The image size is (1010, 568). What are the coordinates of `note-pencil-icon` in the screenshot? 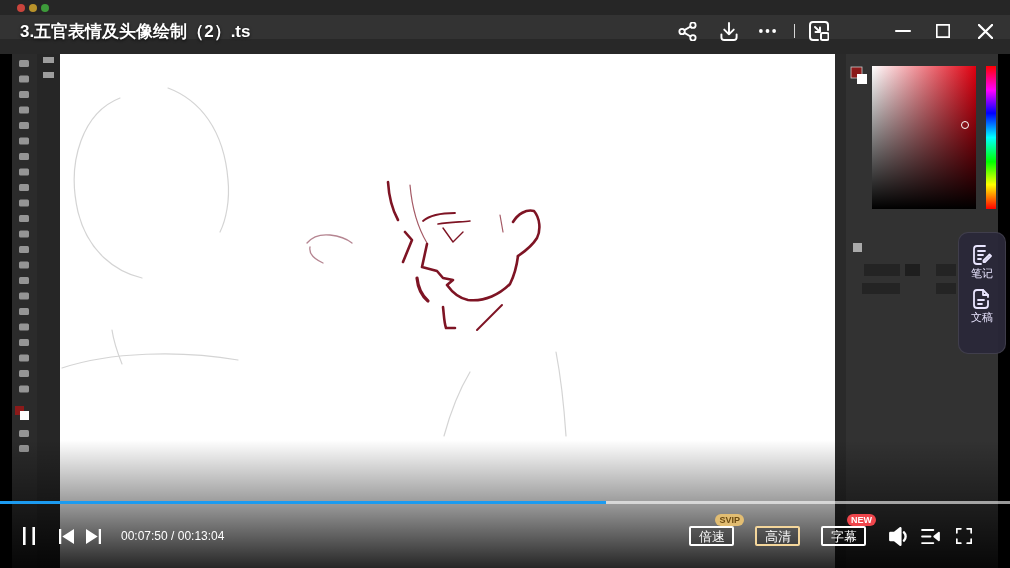 It's located at (982, 255).